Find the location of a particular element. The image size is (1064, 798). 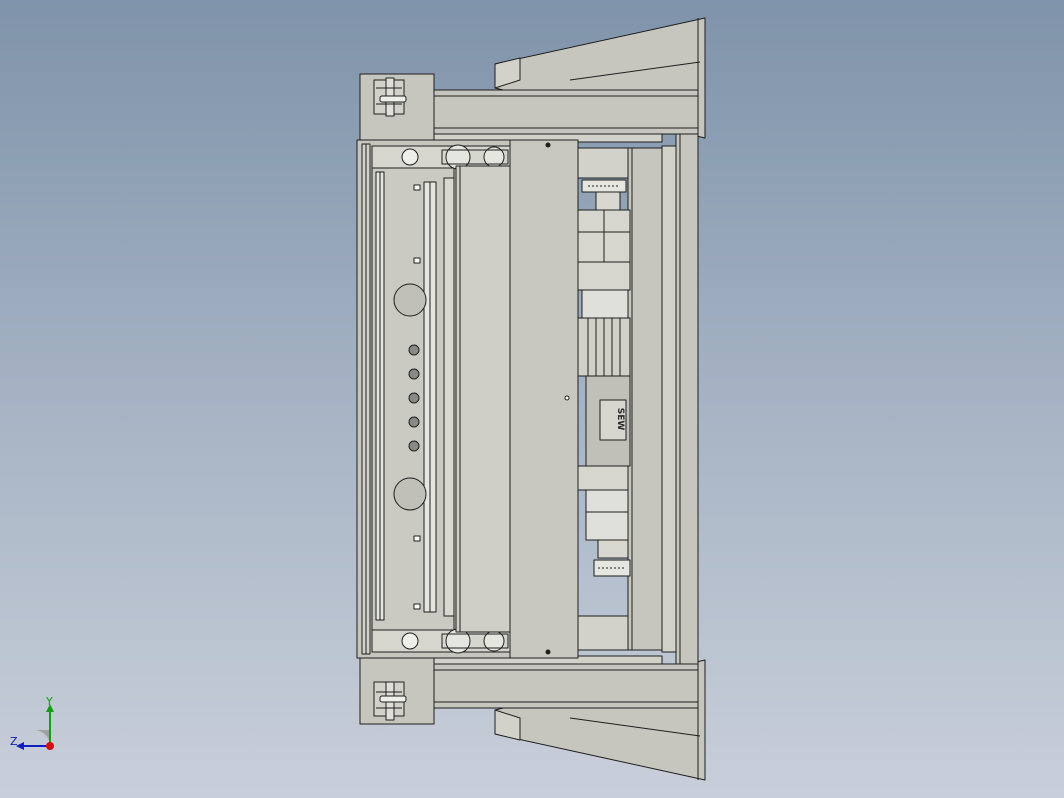

front-panel is located at coordinates (544, 399).